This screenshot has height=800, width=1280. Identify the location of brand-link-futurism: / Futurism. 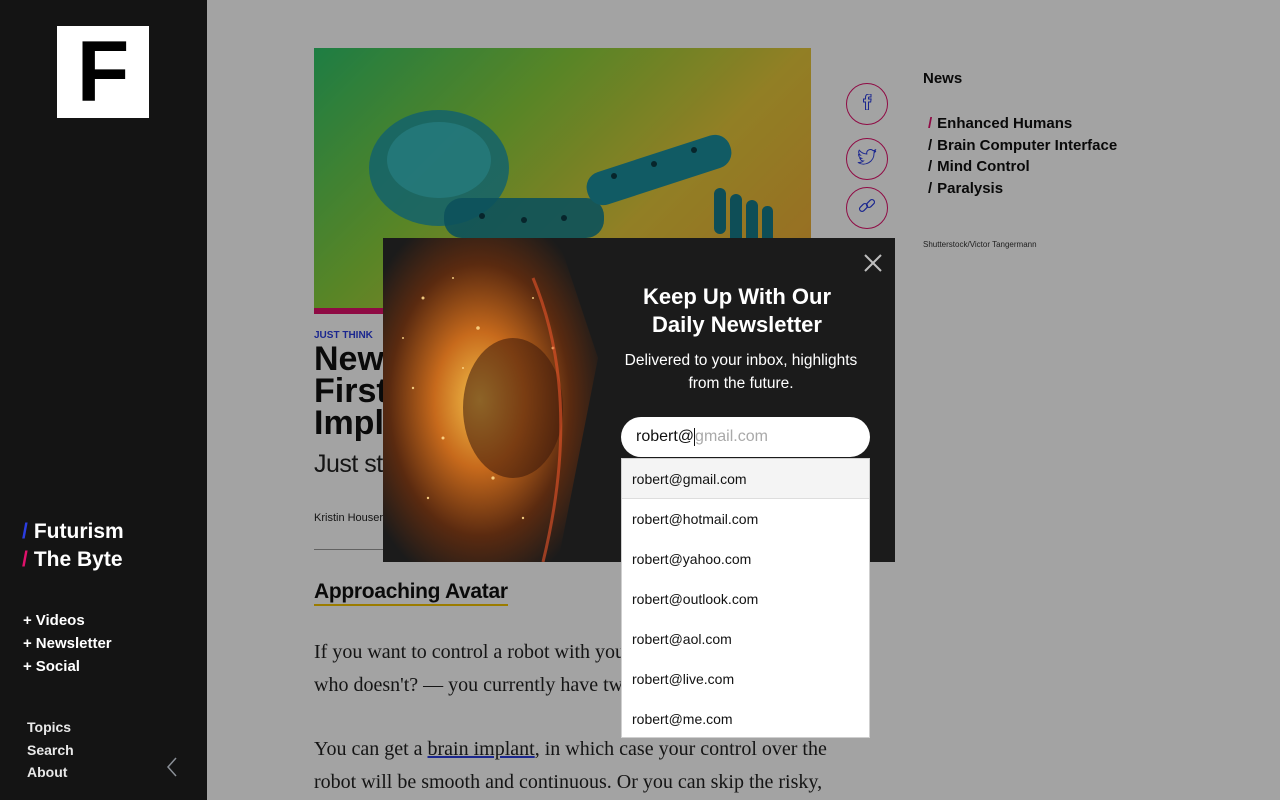
(73, 532).